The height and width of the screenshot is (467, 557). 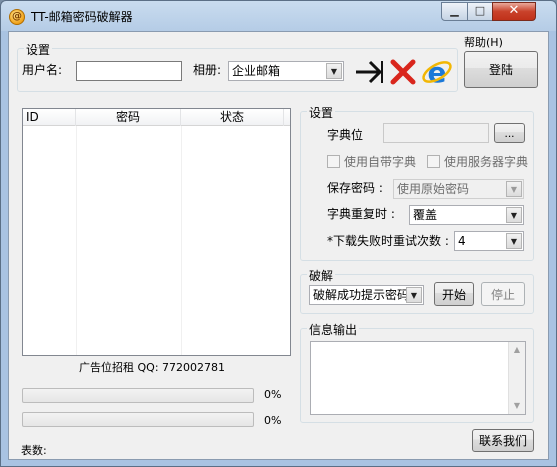 What do you see at coordinates (433, 189) in the screenshot?
I see `save-password-value: 使用原始密码` at bounding box center [433, 189].